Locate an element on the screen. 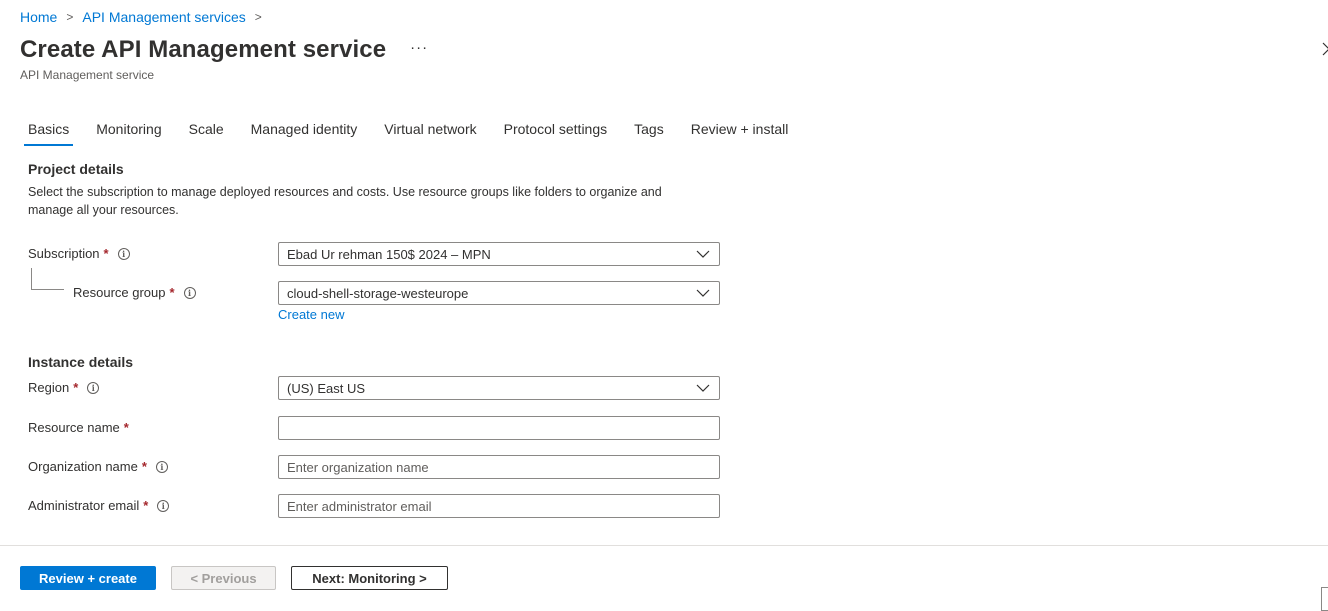  administrator-email-label: Administrator email * i is located at coordinates (99, 505).